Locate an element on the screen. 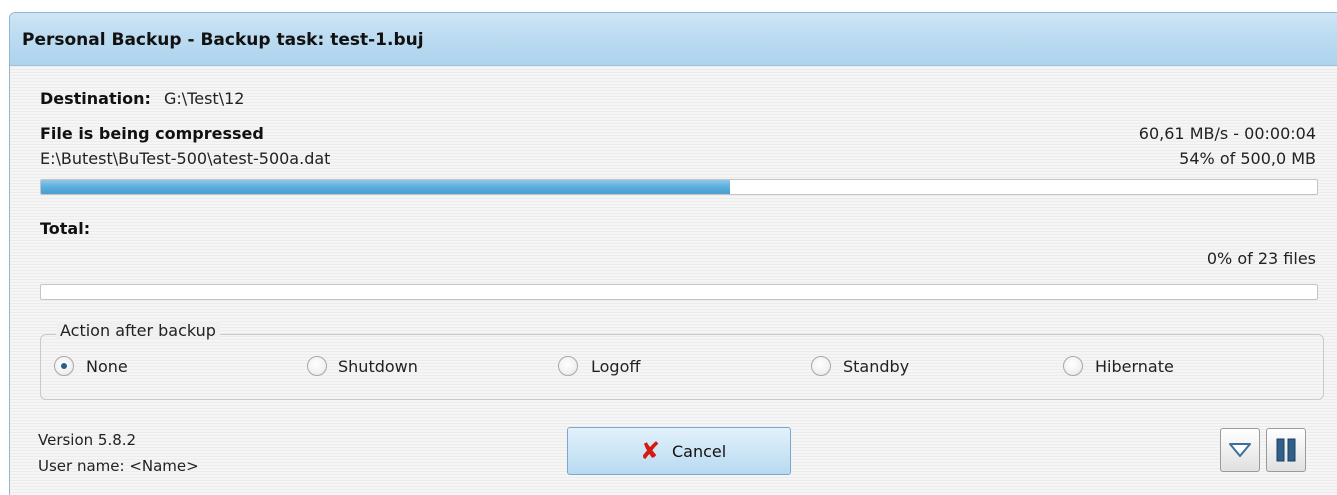 Image resolution: width=1337 pixels, height=495 pixels. radio-standby is located at coordinates (821, 366).